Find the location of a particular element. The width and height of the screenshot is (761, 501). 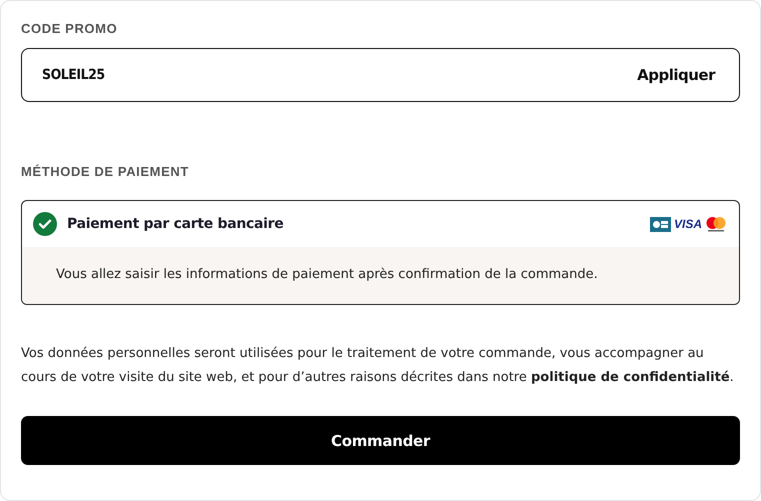

privacy-notice: Vos données personnelles seront utilisées pour le traitement de votre commande, vous accompagner au cours de votre visite du site web, et pour d’autres raisons décrites dans notre politique de confidentialité. is located at coordinates (378, 366).